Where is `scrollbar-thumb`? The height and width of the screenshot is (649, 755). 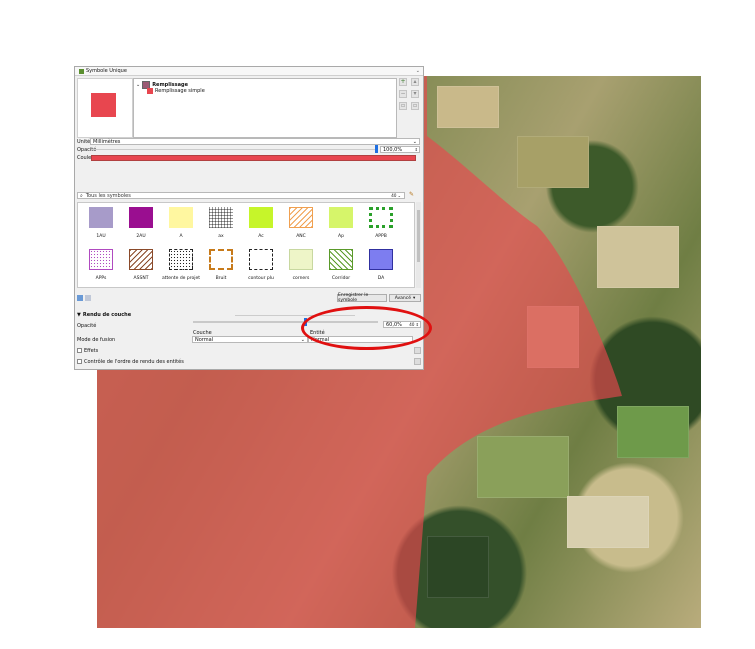 scrollbar-thumb is located at coordinates (418, 236).